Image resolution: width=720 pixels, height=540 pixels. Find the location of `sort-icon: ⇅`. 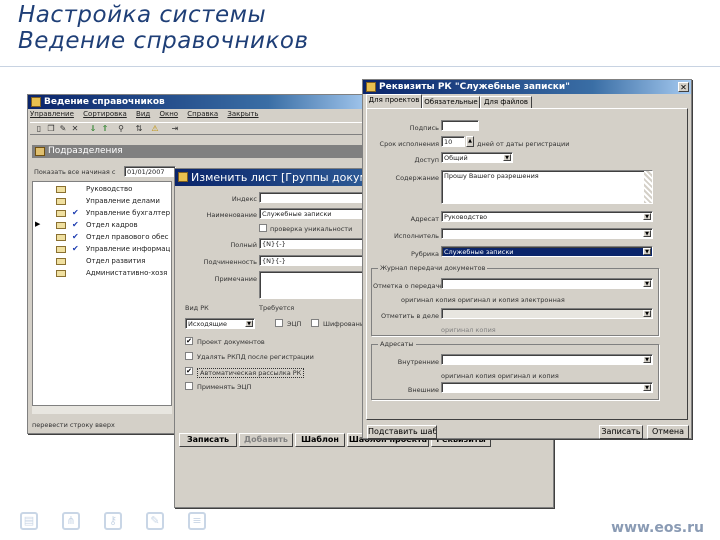

sort-icon: ⇅ is located at coordinates (139, 129).